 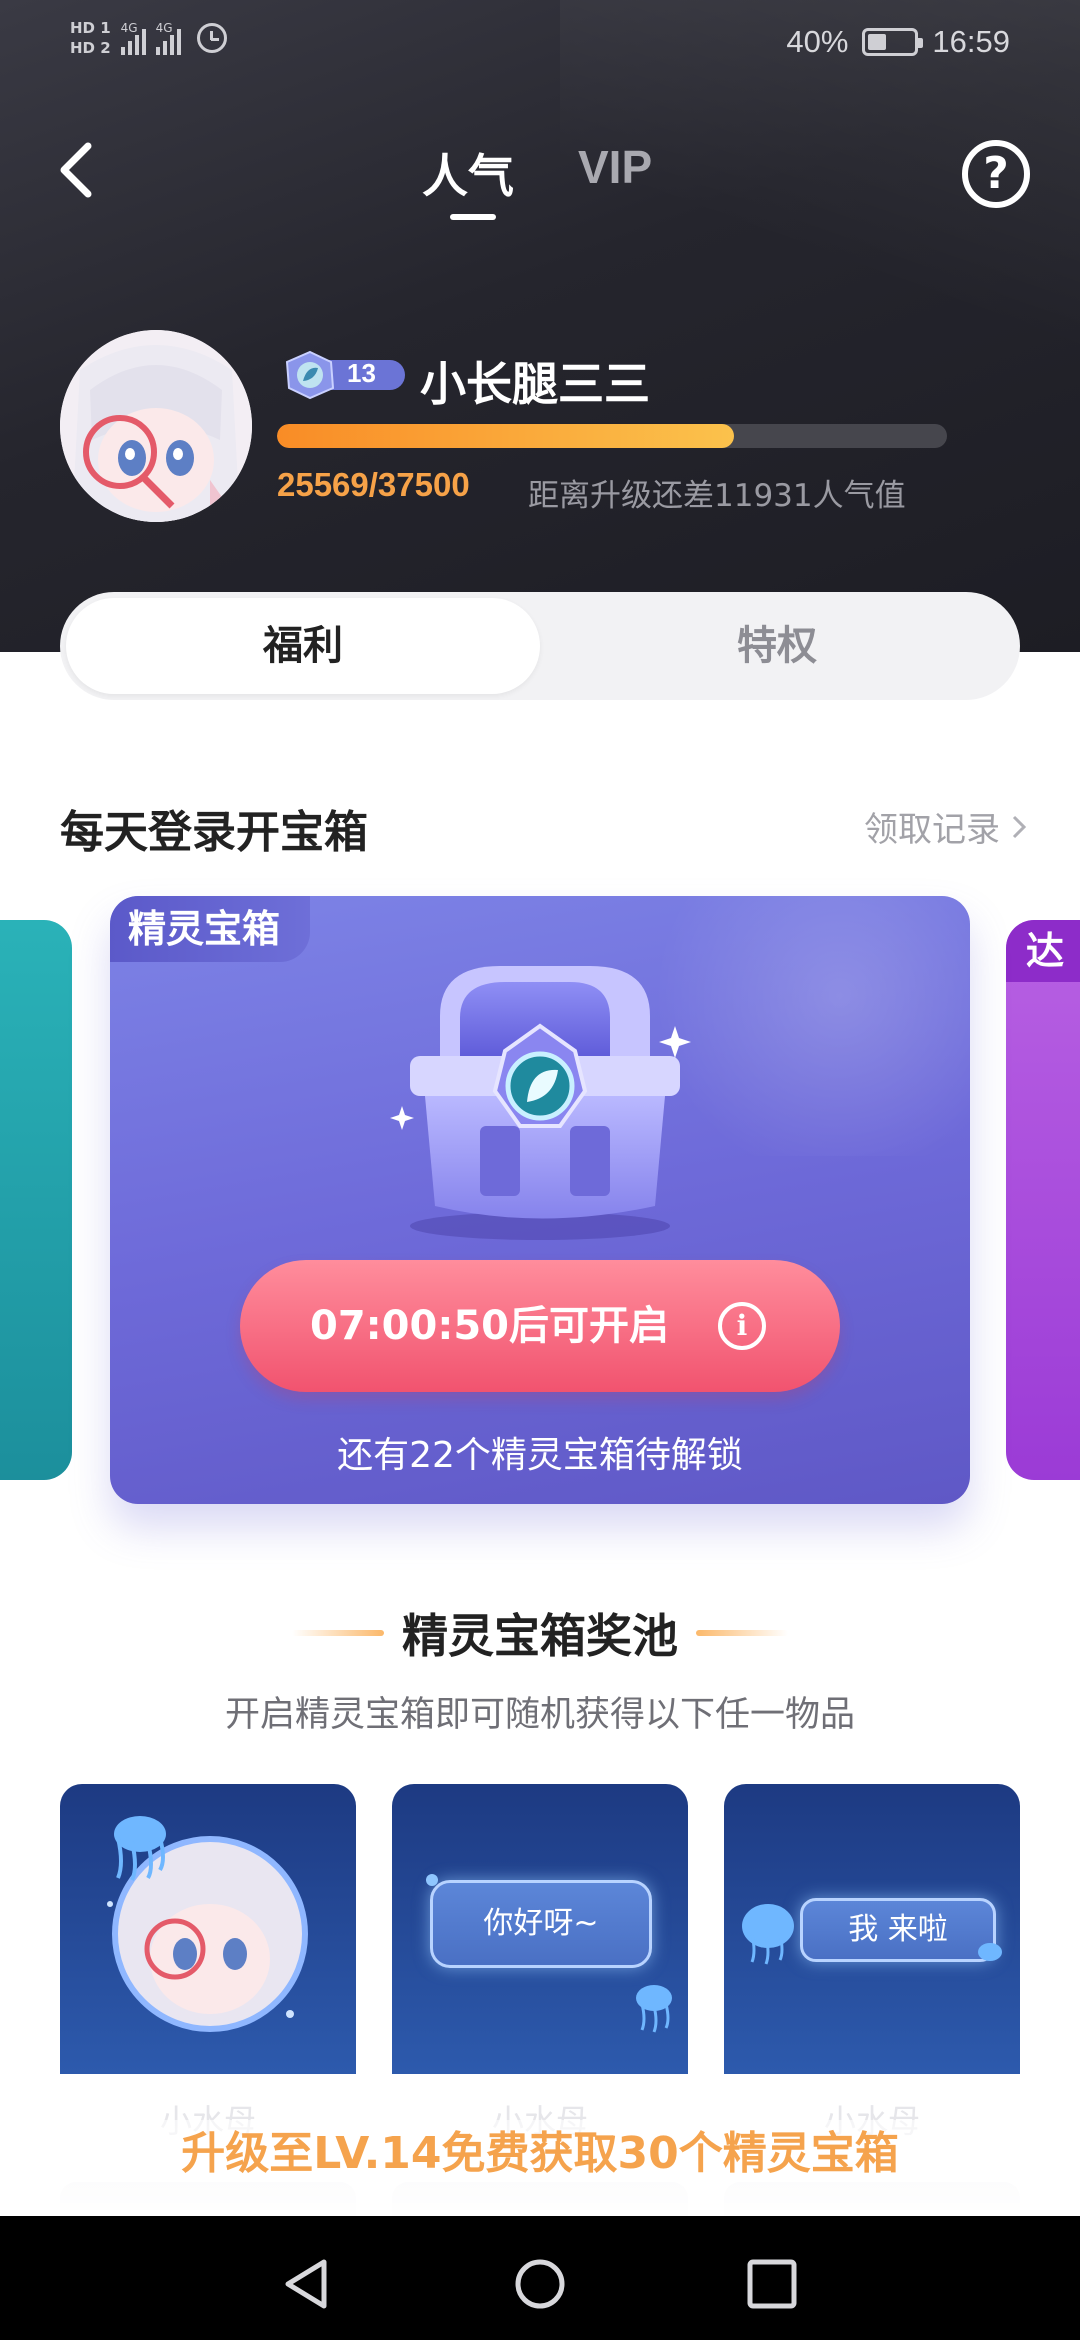 What do you see at coordinates (772, 2284) in the screenshot?
I see `system-recents-icon` at bounding box center [772, 2284].